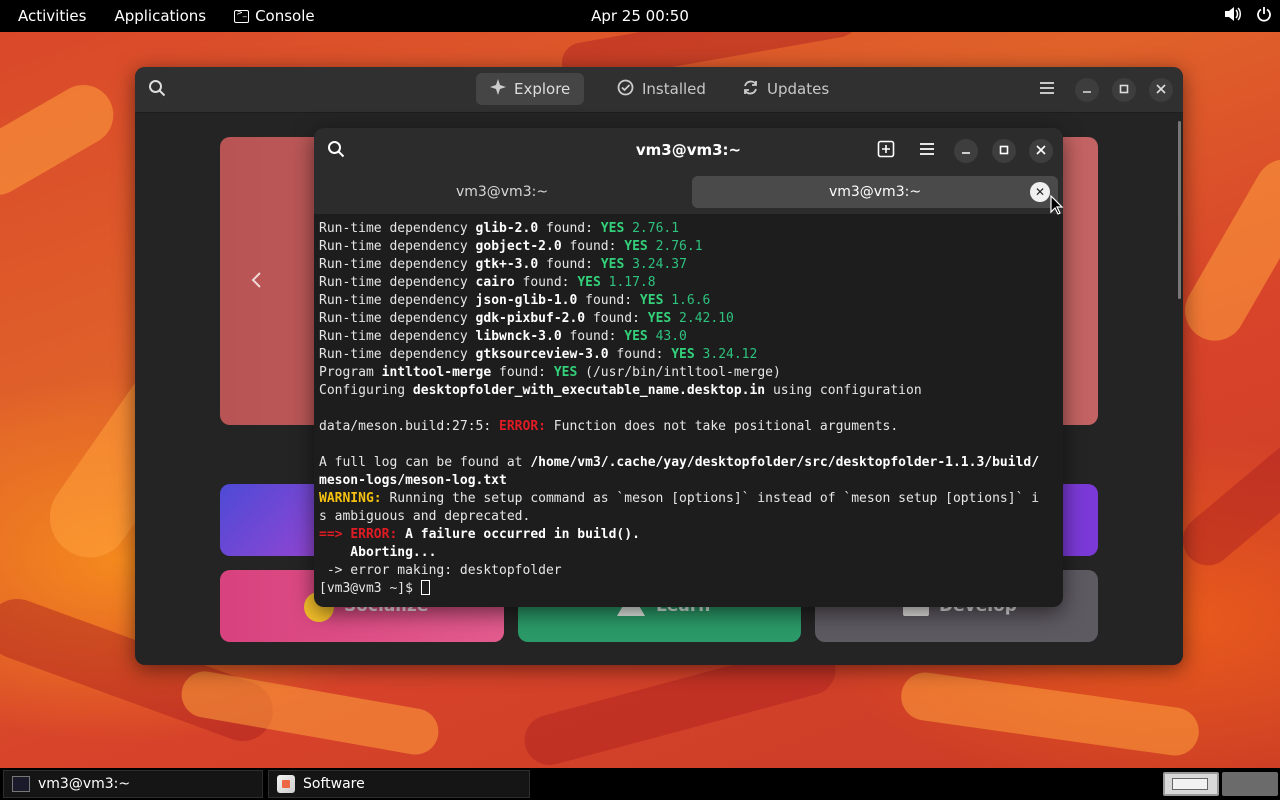 This screenshot has width=1280, height=800. Describe the element at coordinates (257, 282) in the screenshot. I see `carousel-previous-button` at that location.